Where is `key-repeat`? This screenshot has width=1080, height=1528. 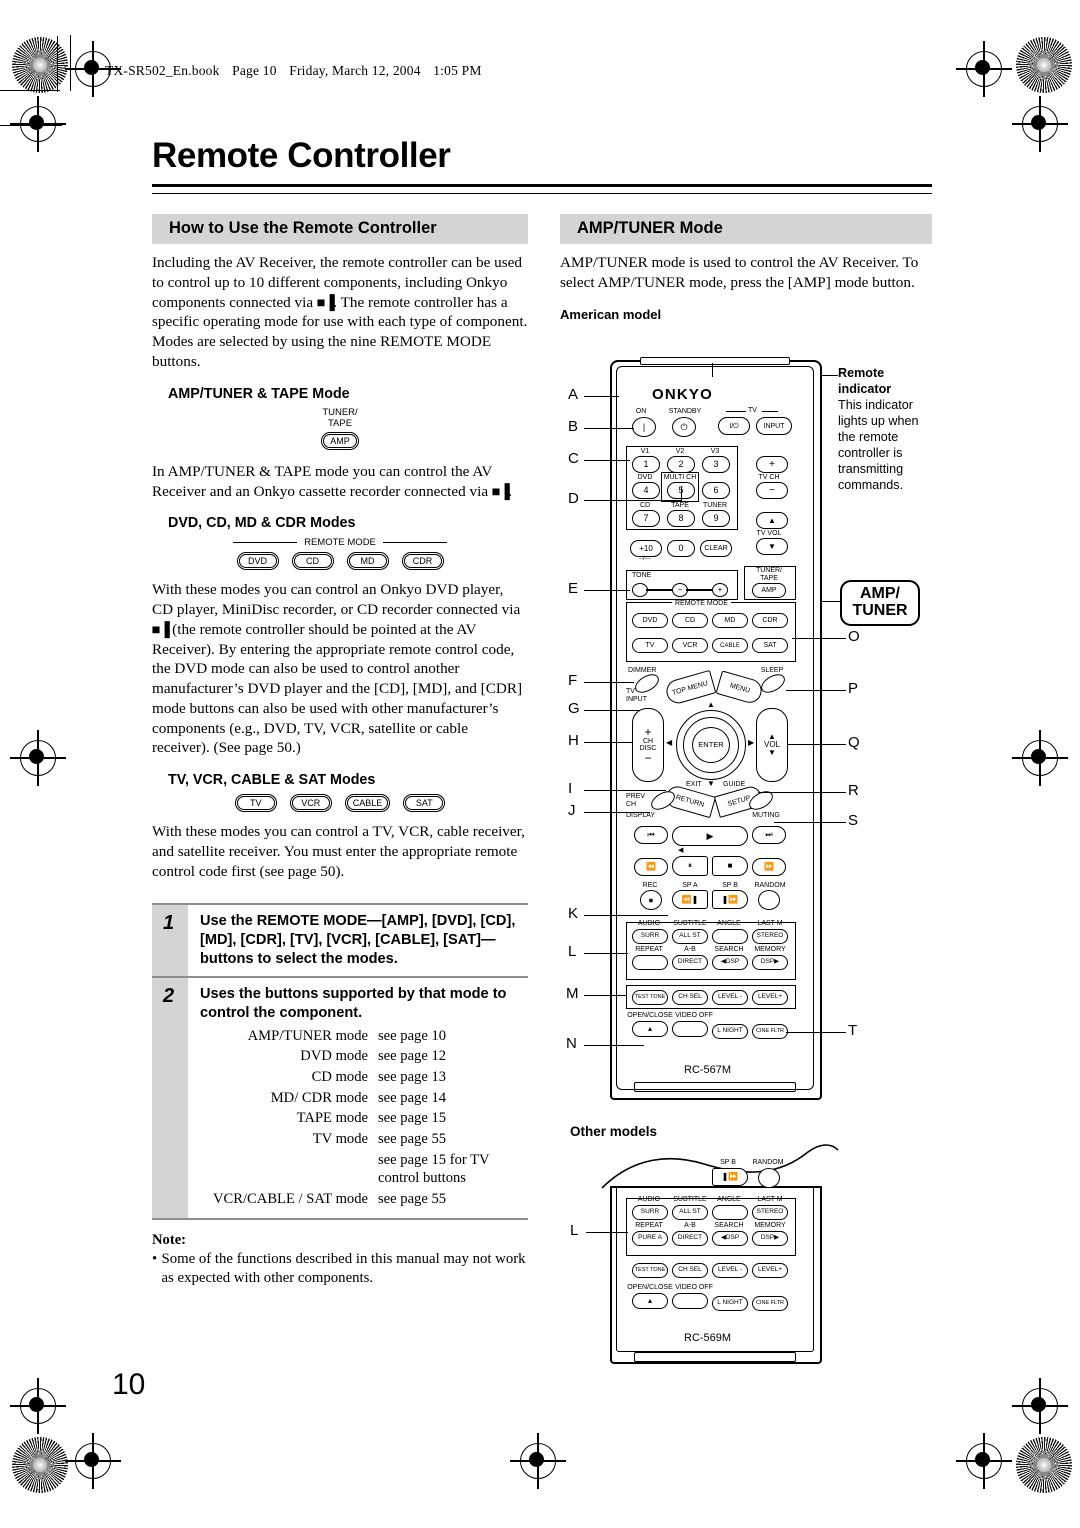 key-repeat is located at coordinates (650, 962).